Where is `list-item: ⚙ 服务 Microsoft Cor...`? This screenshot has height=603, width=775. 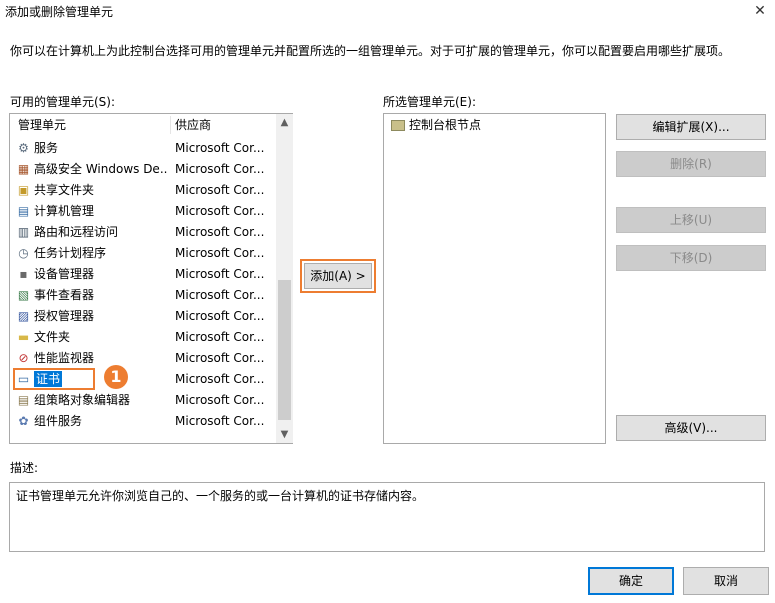
list-item: ⚙ 服务 Microsoft Cor... is located at coordinates (143, 148).